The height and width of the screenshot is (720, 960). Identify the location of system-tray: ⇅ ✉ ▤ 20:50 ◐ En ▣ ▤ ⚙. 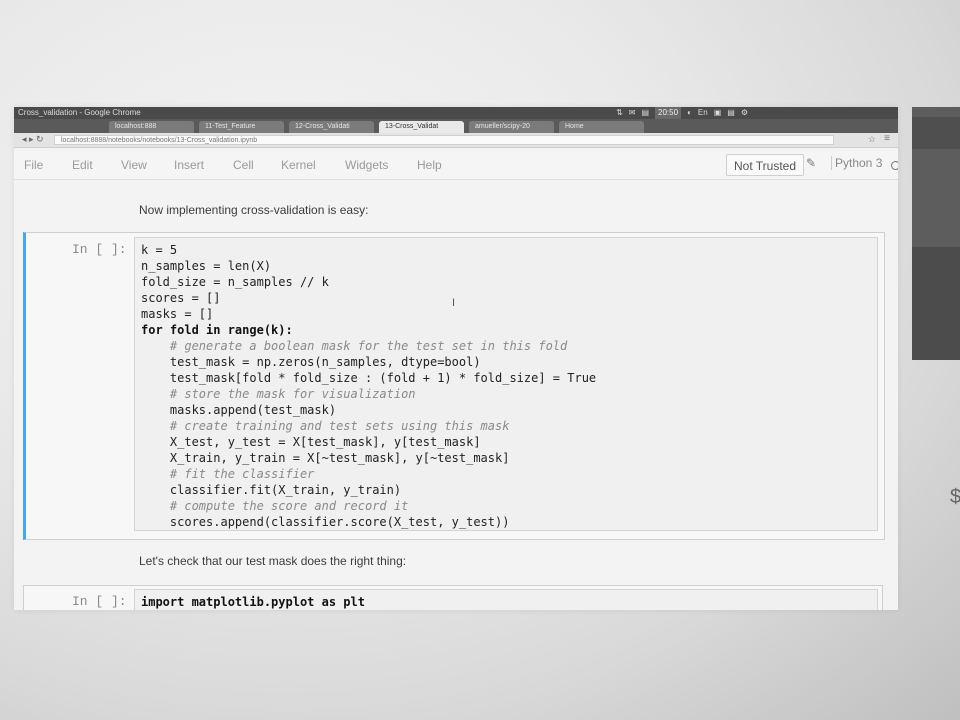
(682, 113).